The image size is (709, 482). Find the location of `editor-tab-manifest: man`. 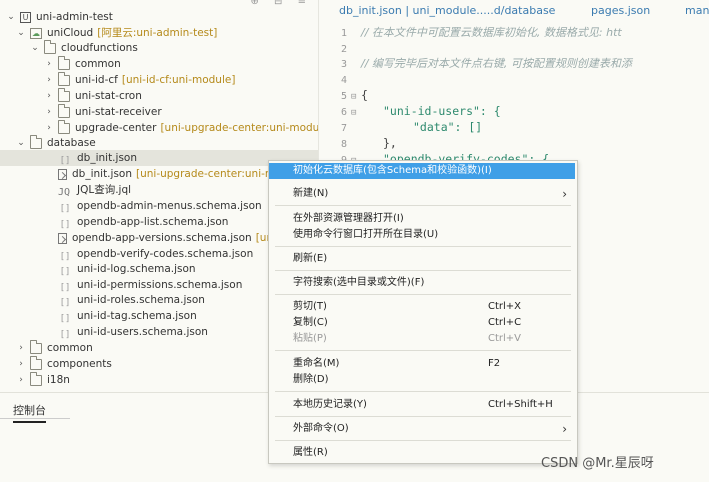

editor-tab-manifest: man is located at coordinates (697, 10).